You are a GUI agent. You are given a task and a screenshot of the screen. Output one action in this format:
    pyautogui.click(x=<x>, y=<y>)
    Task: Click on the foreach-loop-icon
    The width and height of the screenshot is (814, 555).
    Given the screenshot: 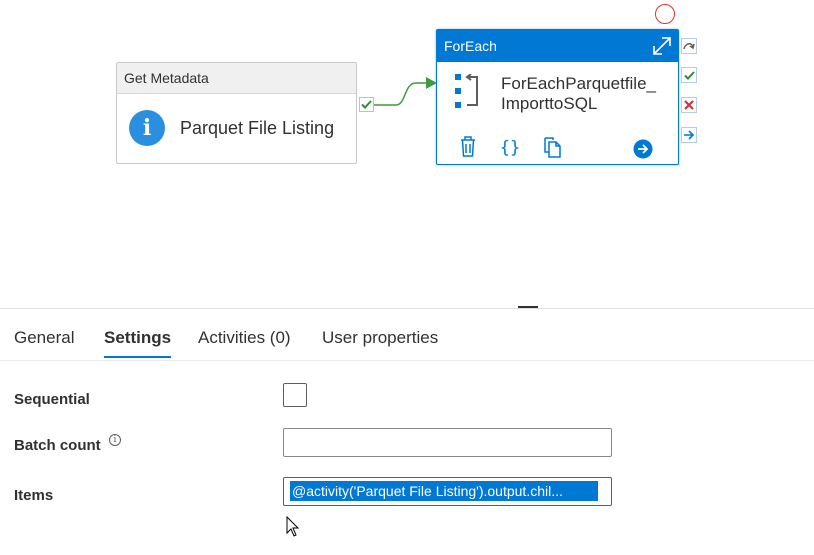 What is the action you would take?
    pyautogui.click(x=466, y=91)
    